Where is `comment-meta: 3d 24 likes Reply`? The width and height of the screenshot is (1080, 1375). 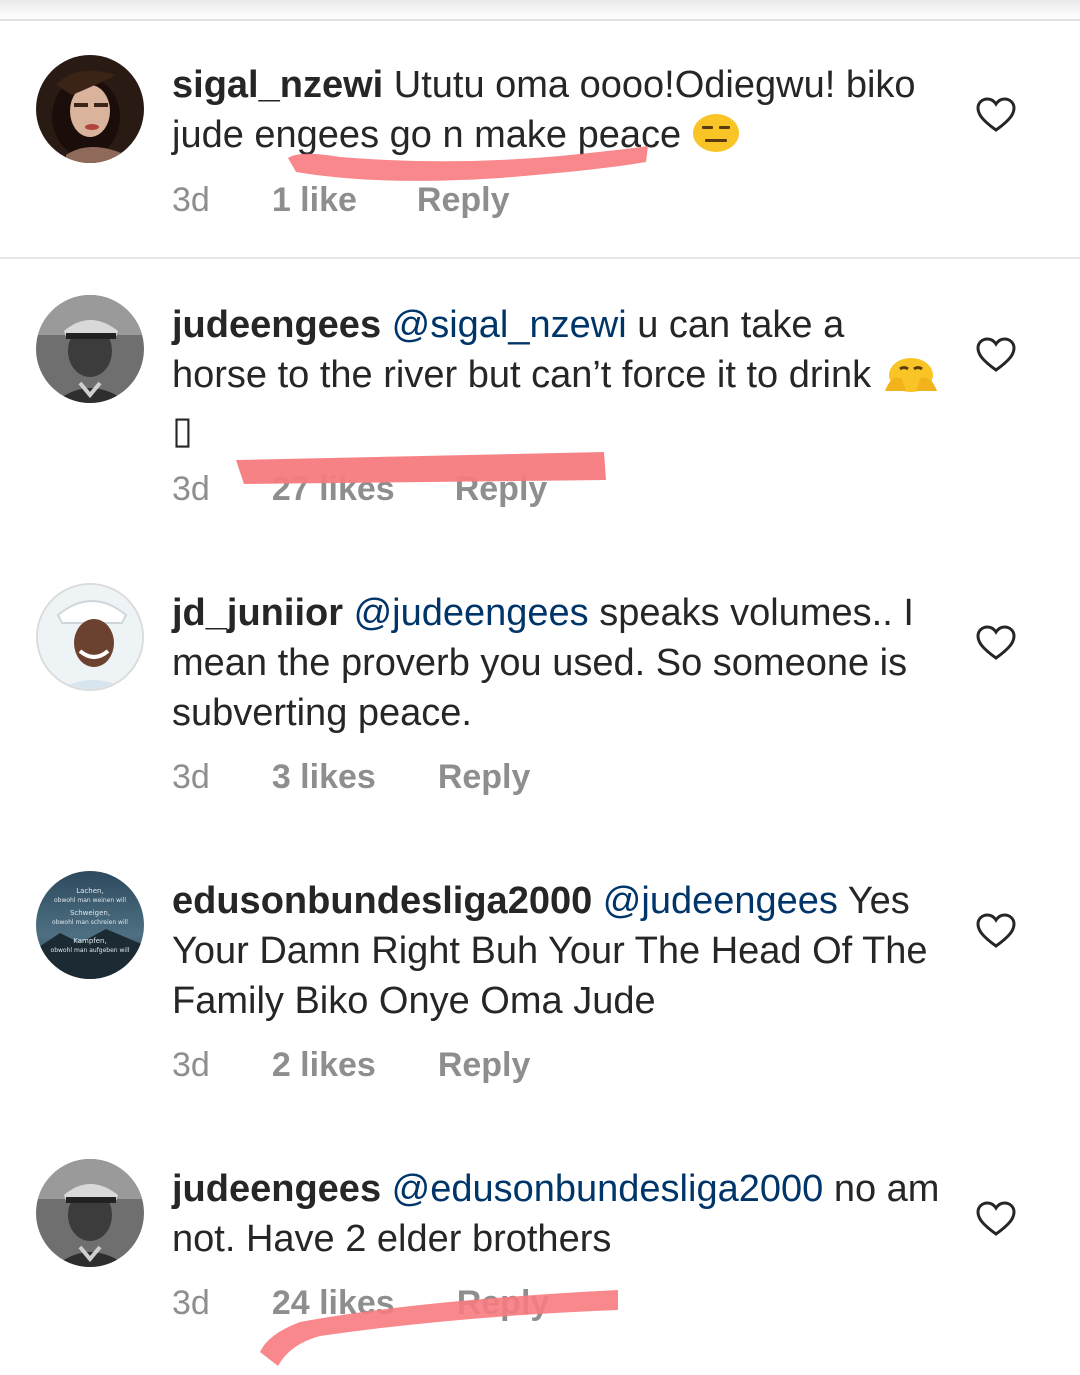
comment-meta: 3d 24 likes Reply is located at coordinates (360, 1303).